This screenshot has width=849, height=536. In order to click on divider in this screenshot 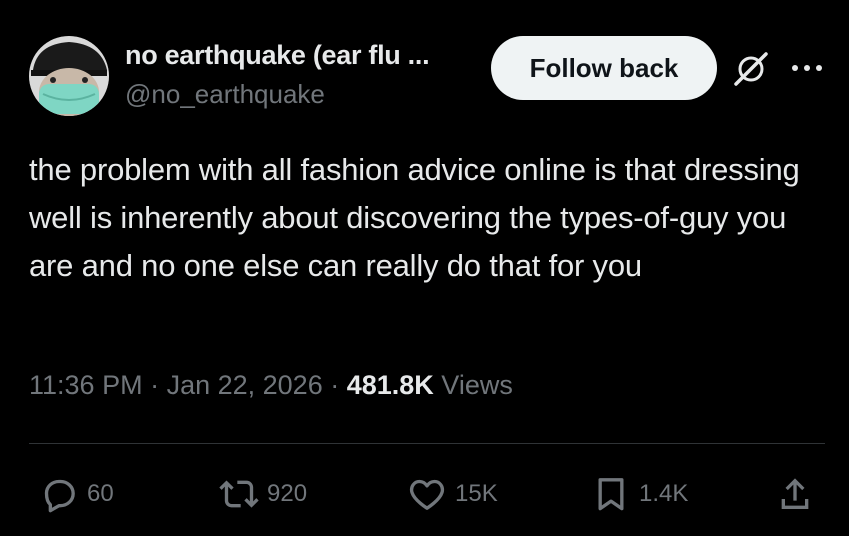, I will do `click(427, 443)`.